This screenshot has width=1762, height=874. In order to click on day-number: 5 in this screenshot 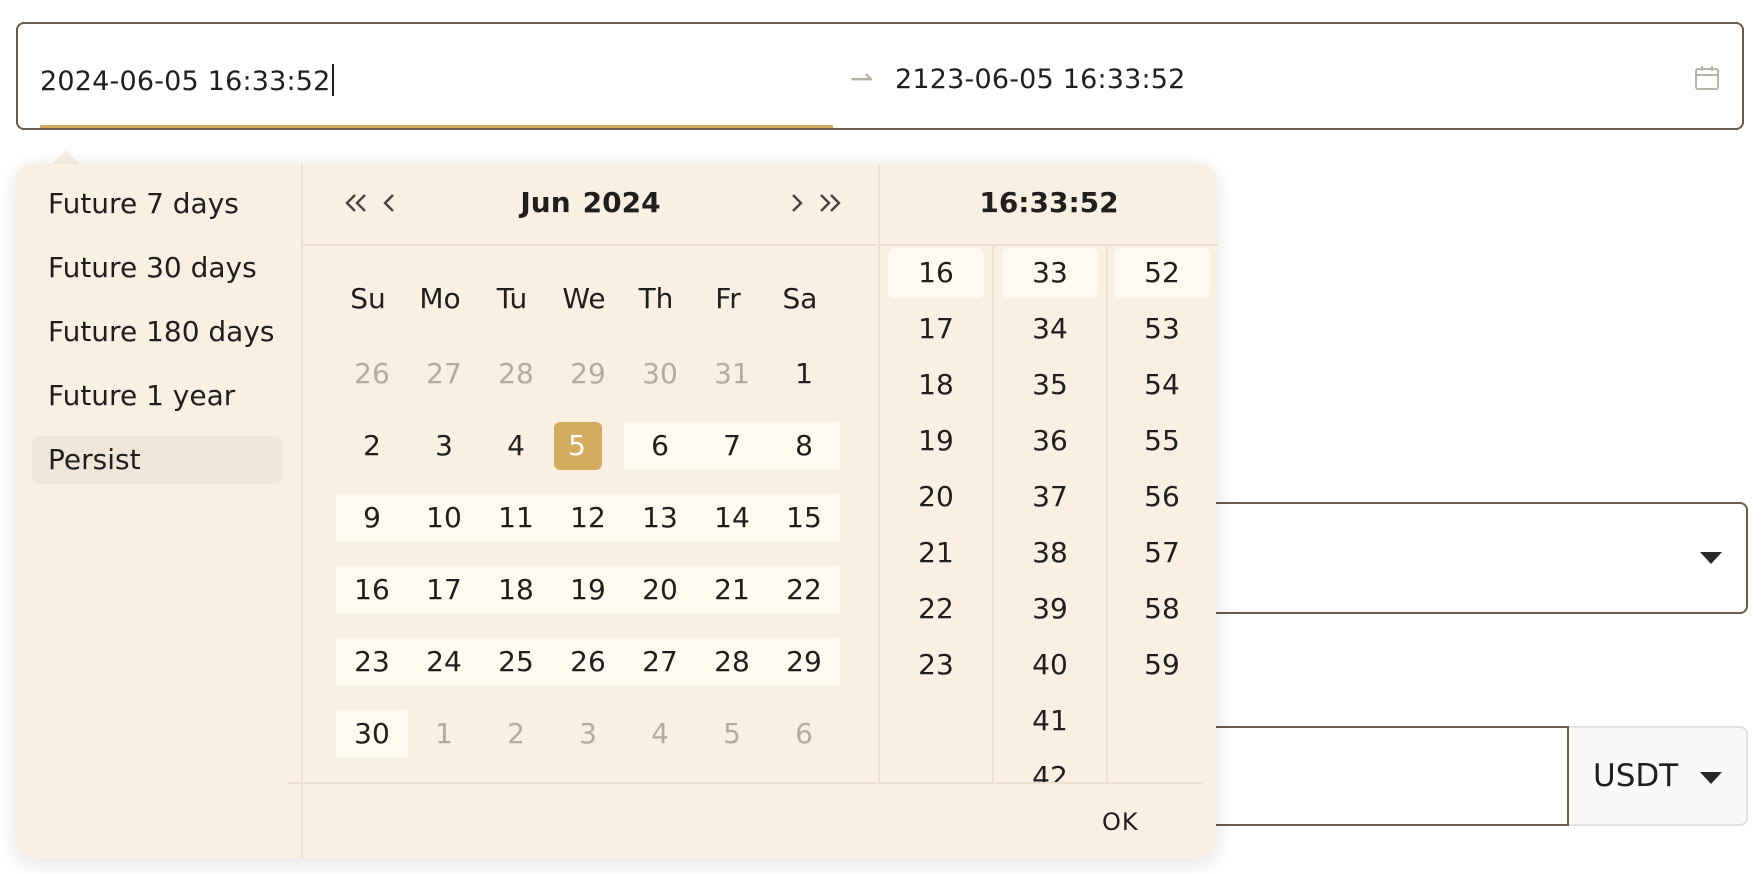, I will do `click(577, 445)`.